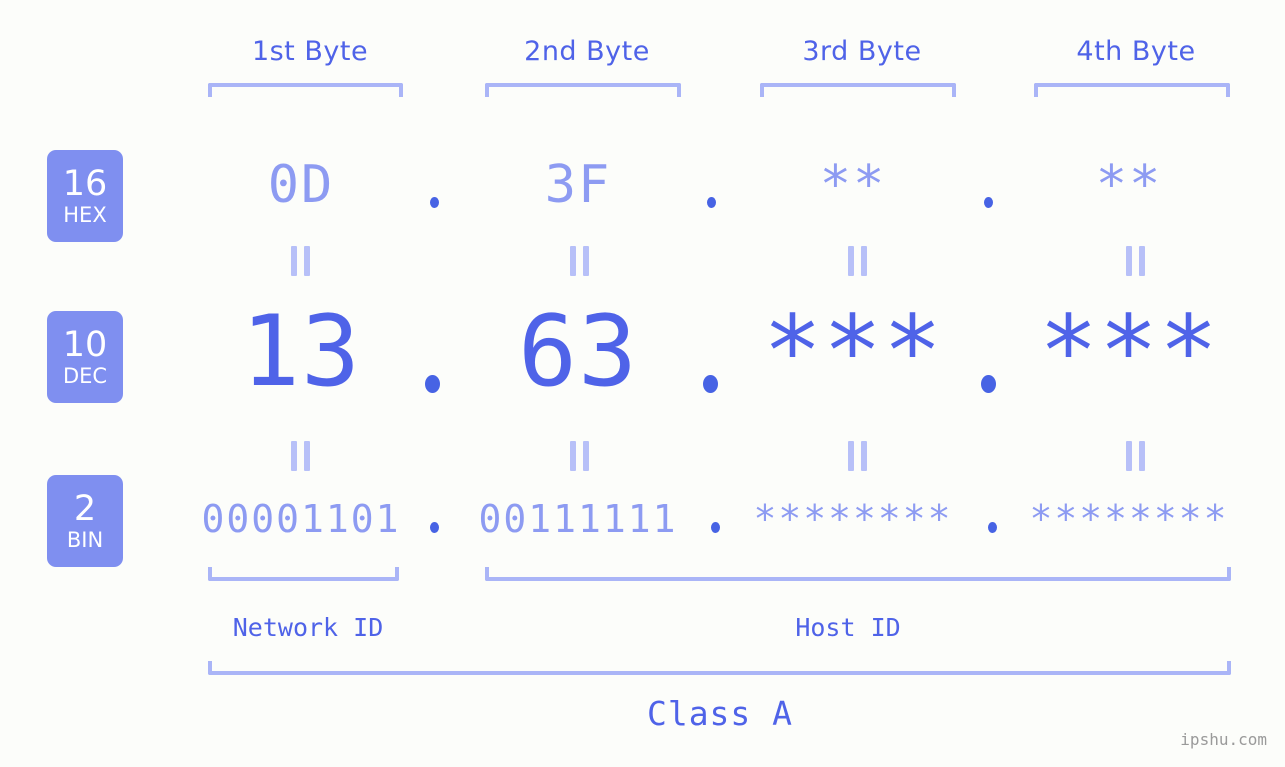 The height and width of the screenshot is (767, 1285). I want to click on class-bracket, so click(719, 668).